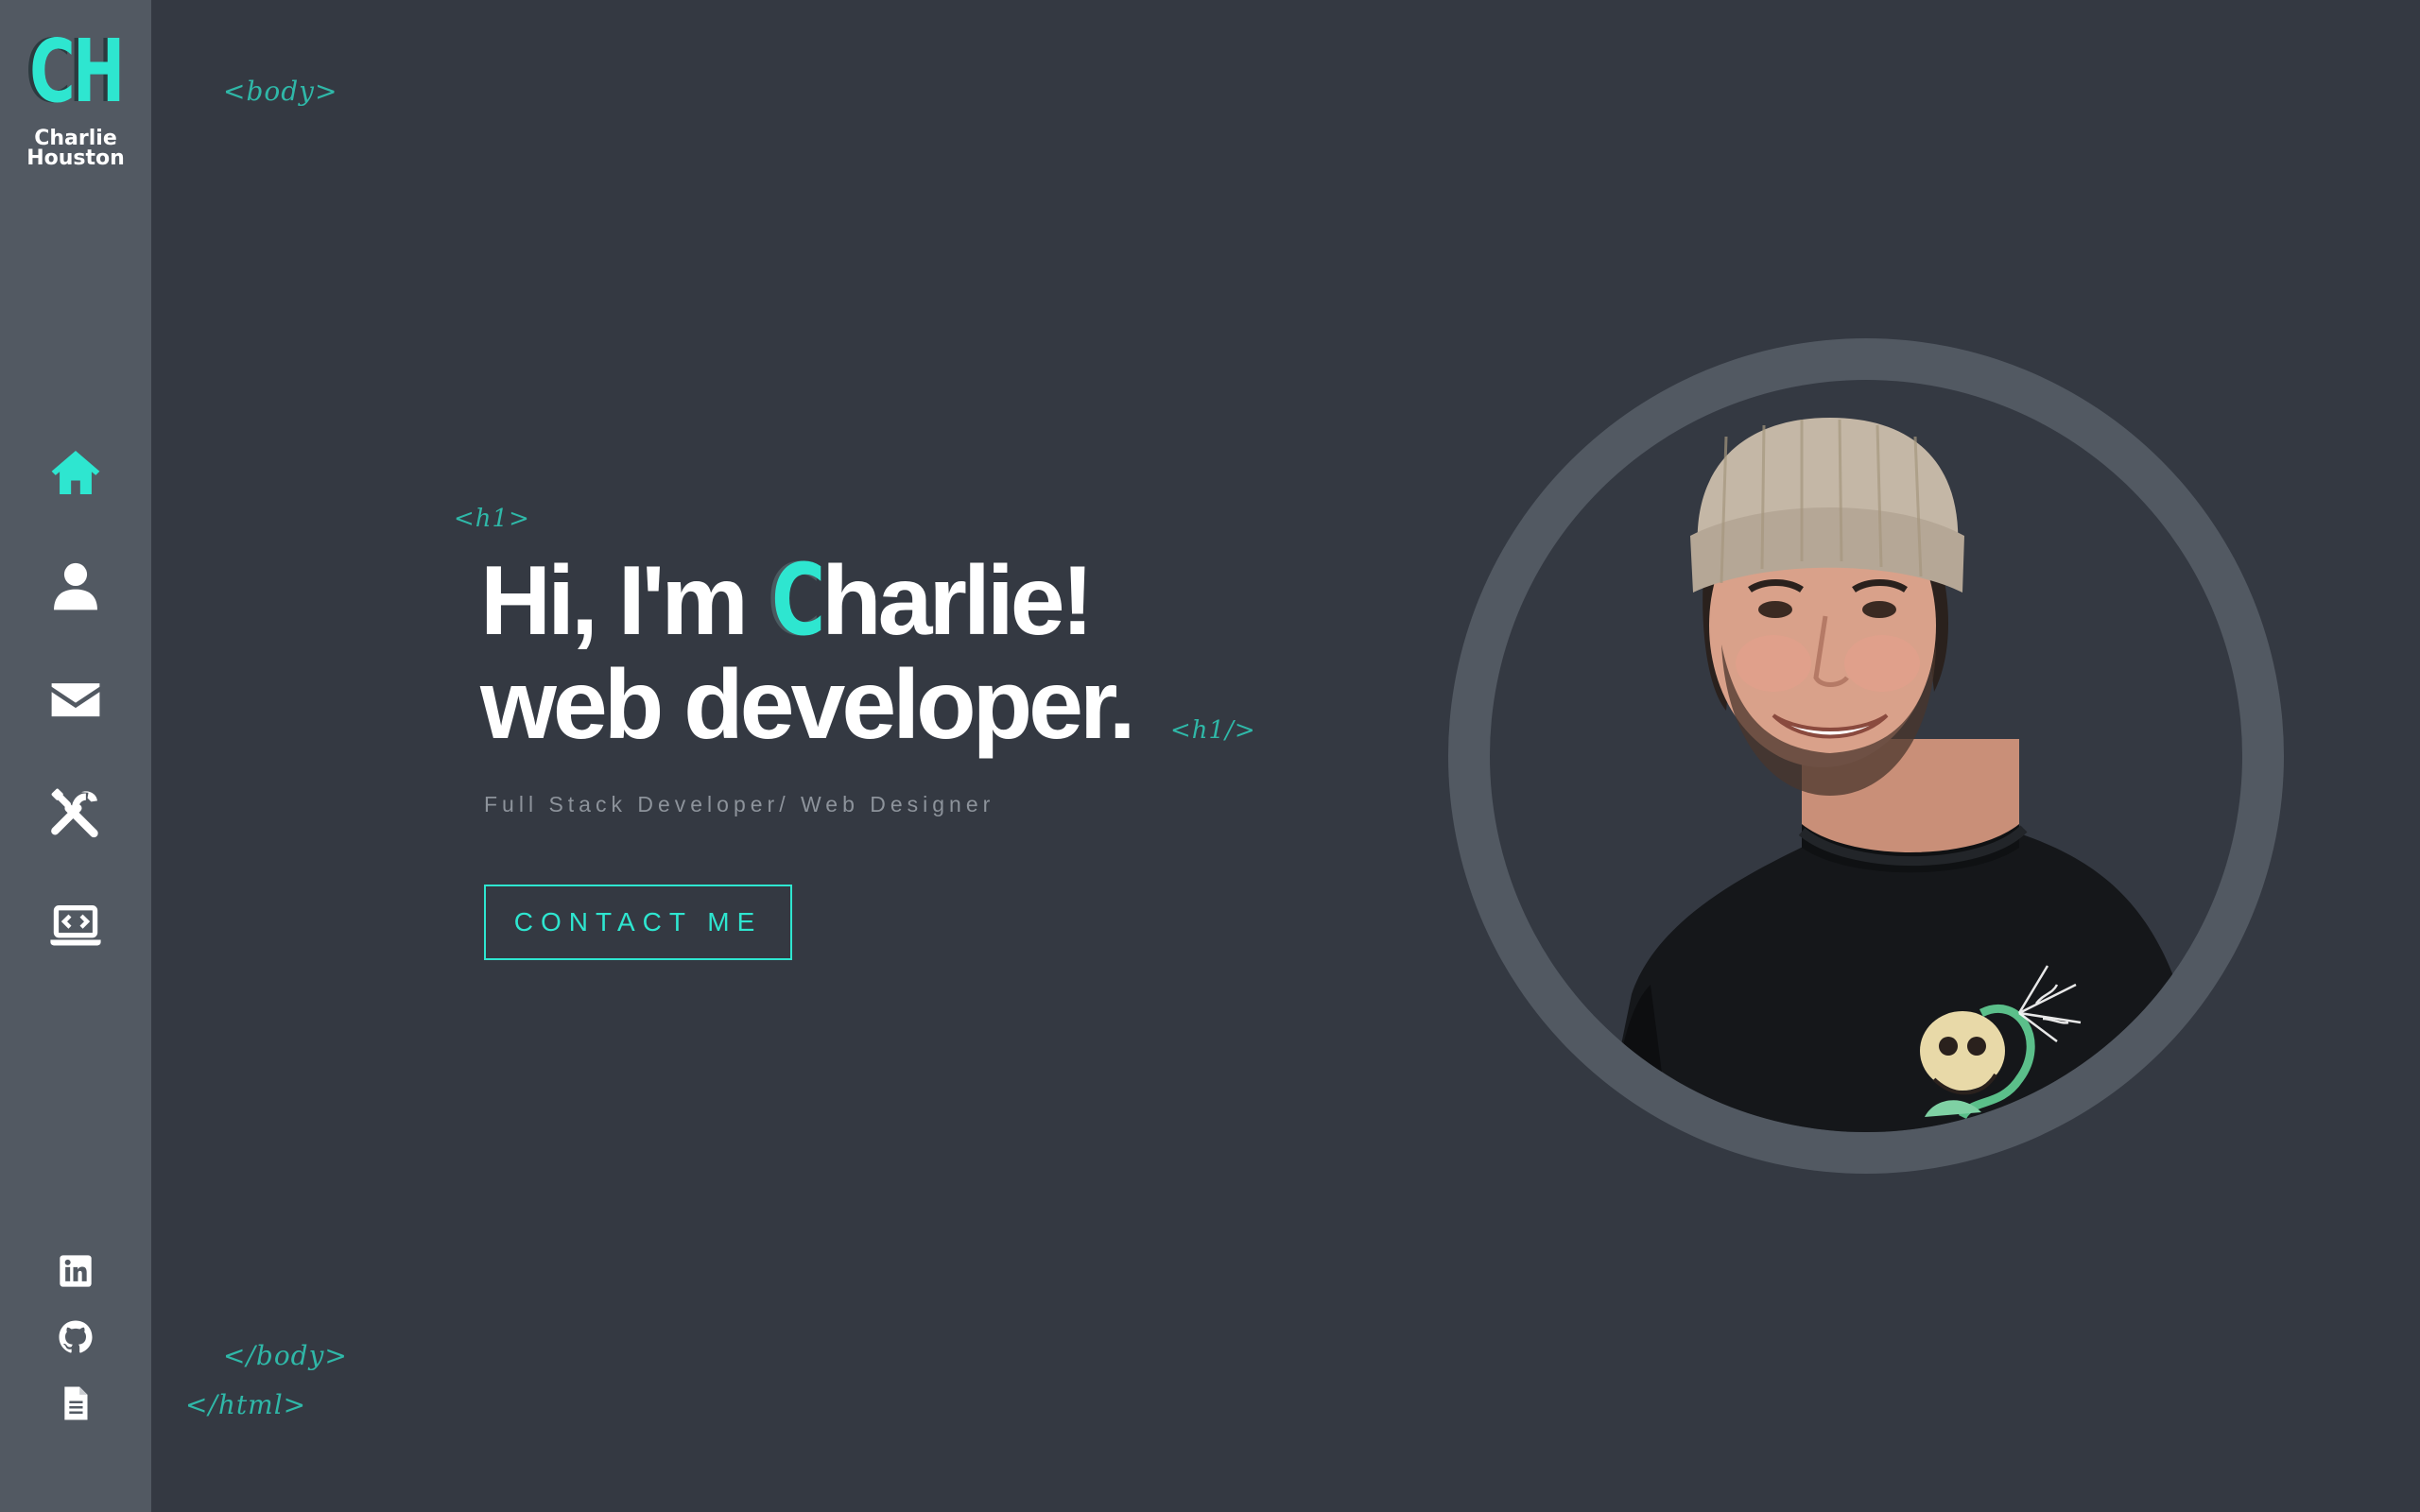 This screenshot has height=1512, width=2420. I want to click on headline-line-2: web developer., so click(808, 705).